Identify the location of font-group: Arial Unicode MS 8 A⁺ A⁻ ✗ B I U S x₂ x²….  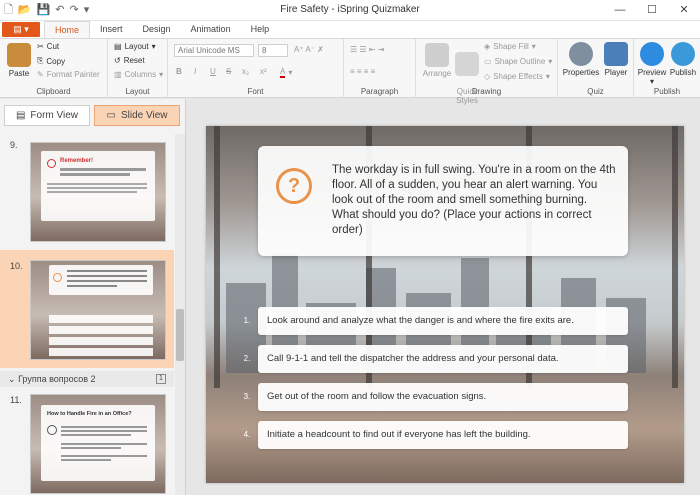
(256, 68).